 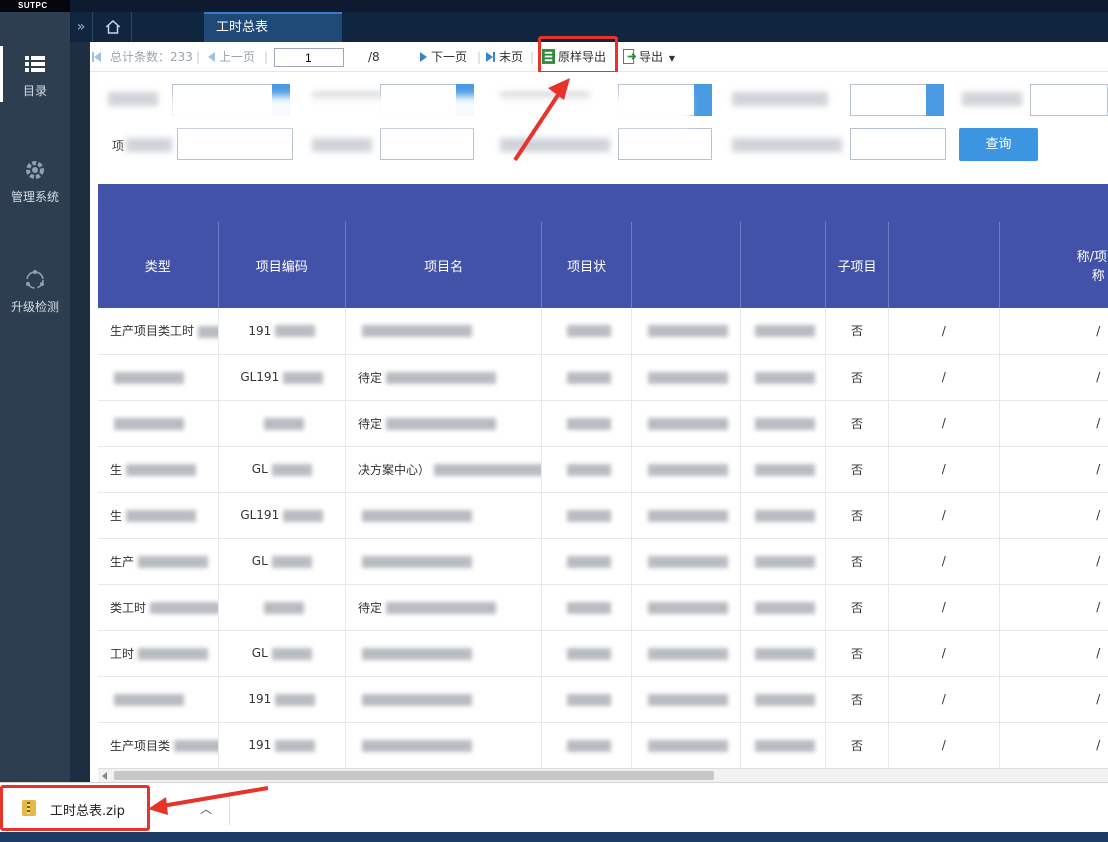 What do you see at coordinates (554, 807) in the screenshot?
I see `download-bar: 工时总表.zip ︿` at bounding box center [554, 807].